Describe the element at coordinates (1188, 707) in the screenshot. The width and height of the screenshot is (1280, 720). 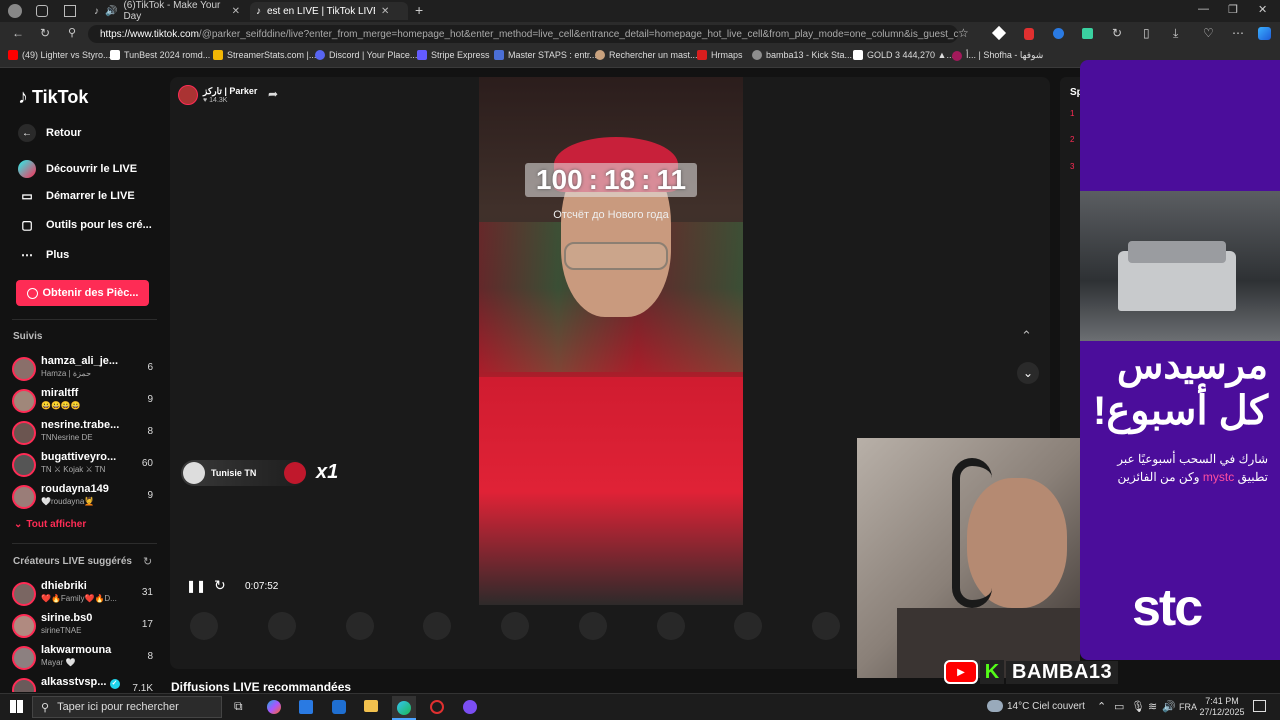
I see `language-indicator: FRA` at that location.